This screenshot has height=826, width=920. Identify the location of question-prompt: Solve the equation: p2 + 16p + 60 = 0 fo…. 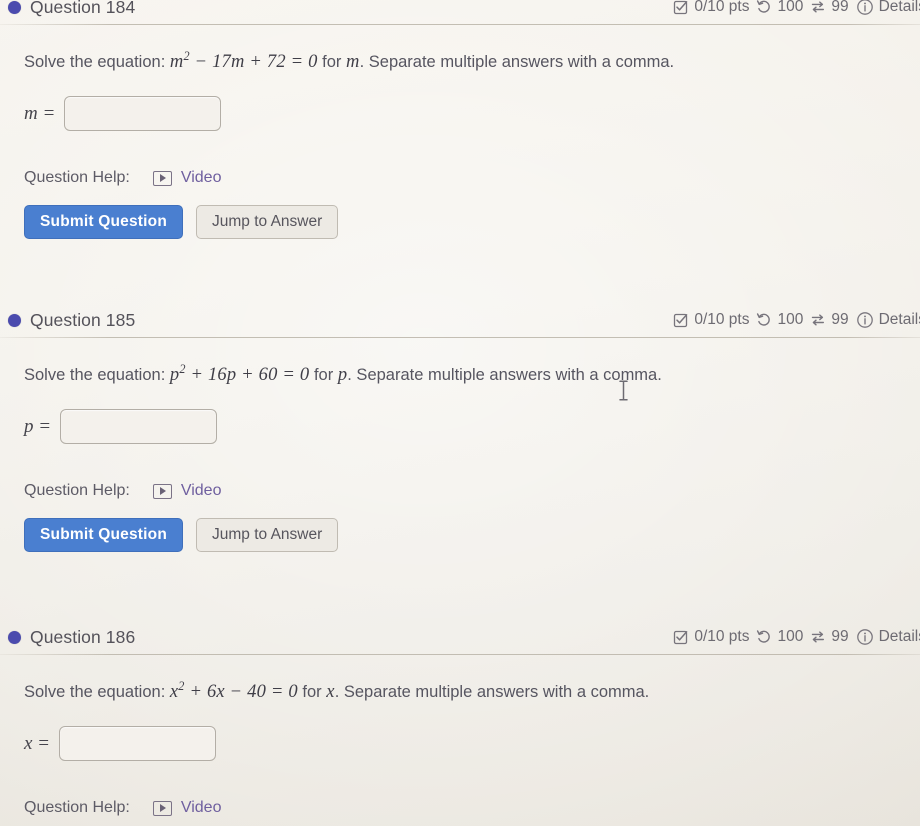
(460, 374).